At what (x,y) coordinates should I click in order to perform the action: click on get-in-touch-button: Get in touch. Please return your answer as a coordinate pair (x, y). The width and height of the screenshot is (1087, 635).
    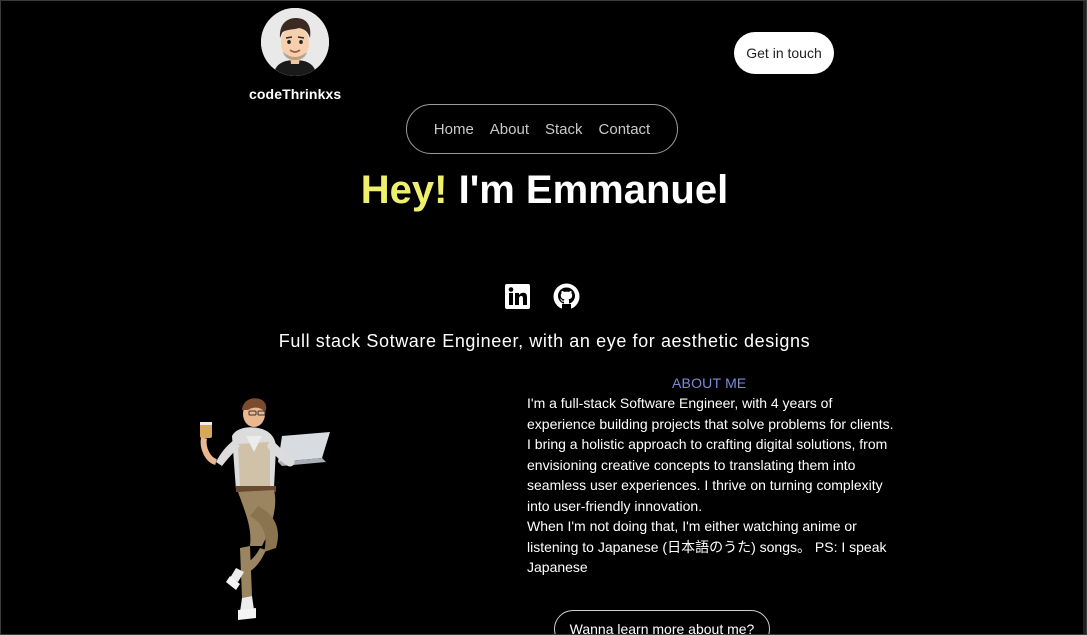
    Looking at the image, I should click on (784, 53).